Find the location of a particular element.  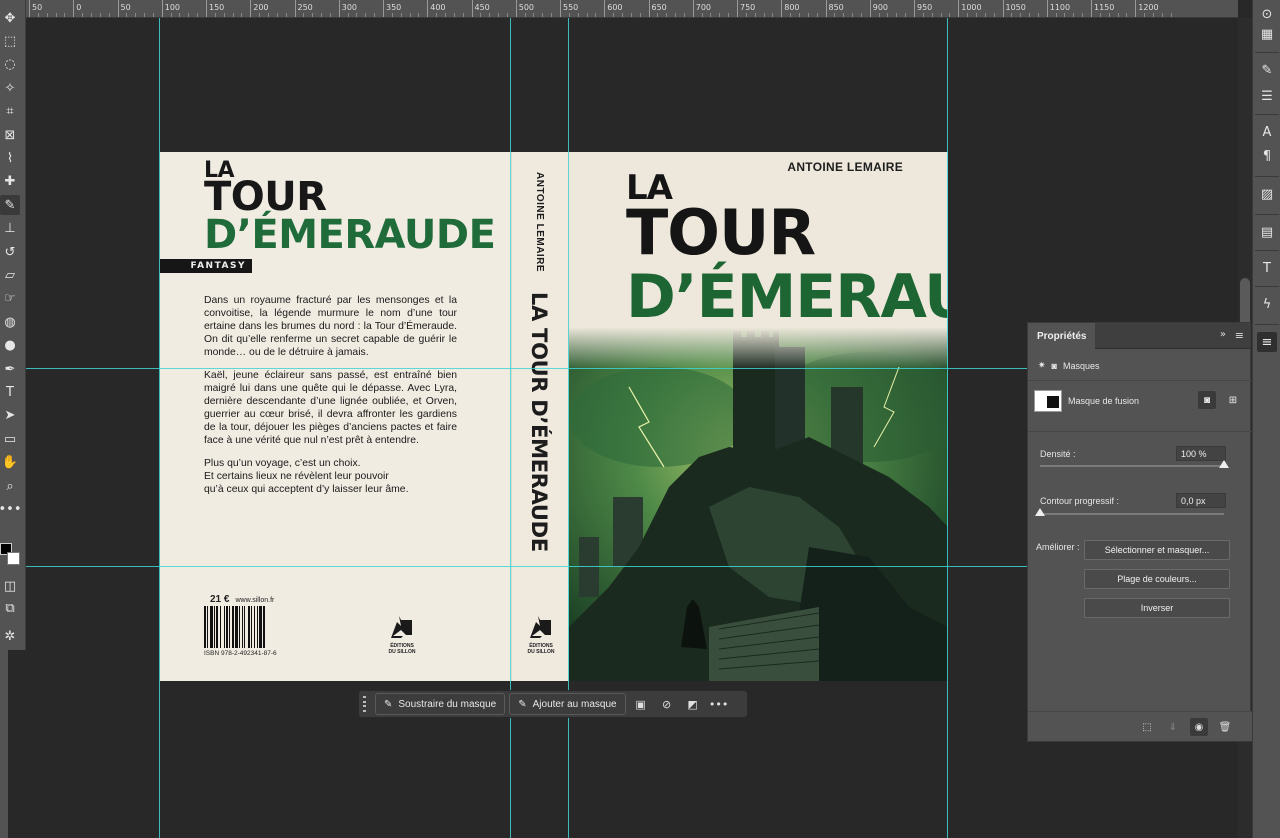

ruler-tick: 1000 is located at coordinates (970, 8).